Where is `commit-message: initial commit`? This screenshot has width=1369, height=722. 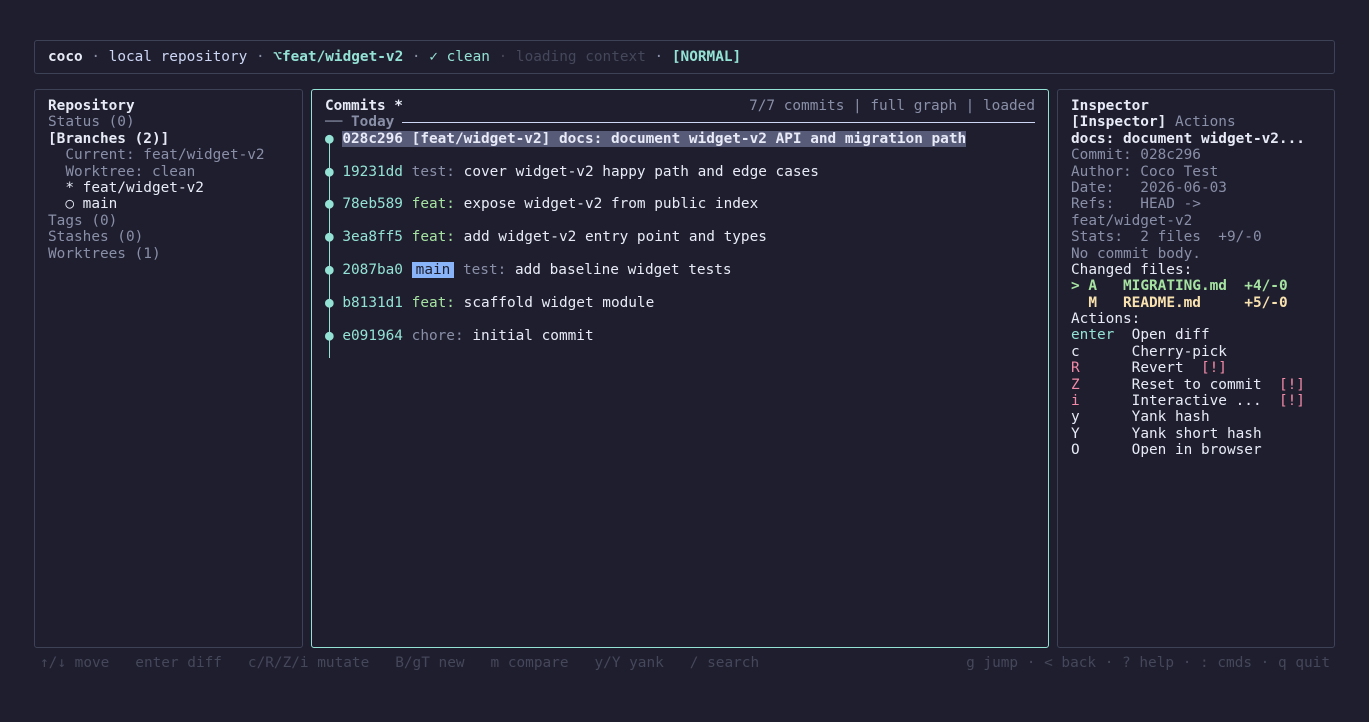 commit-message: initial commit is located at coordinates (533, 335).